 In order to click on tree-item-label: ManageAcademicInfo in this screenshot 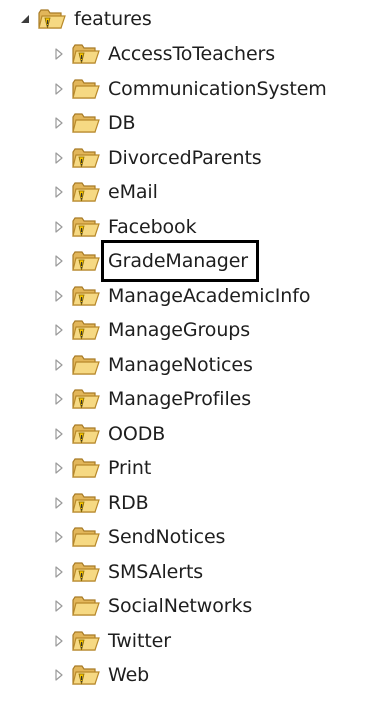, I will do `click(209, 295)`.